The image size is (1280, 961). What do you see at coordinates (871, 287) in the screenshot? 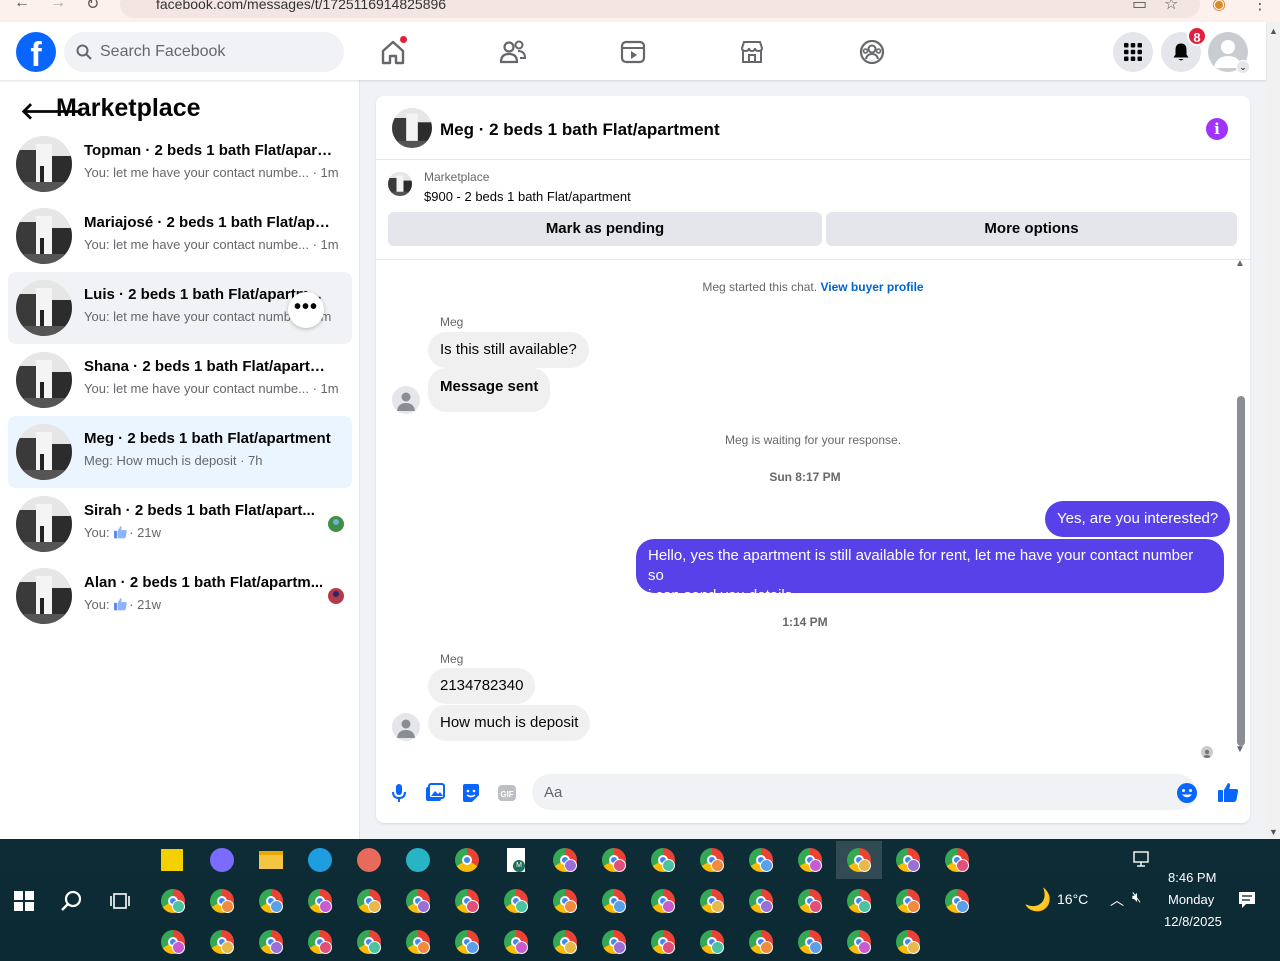
I see `view-buyer-profile-link: View buyer profile` at bounding box center [871, 287].